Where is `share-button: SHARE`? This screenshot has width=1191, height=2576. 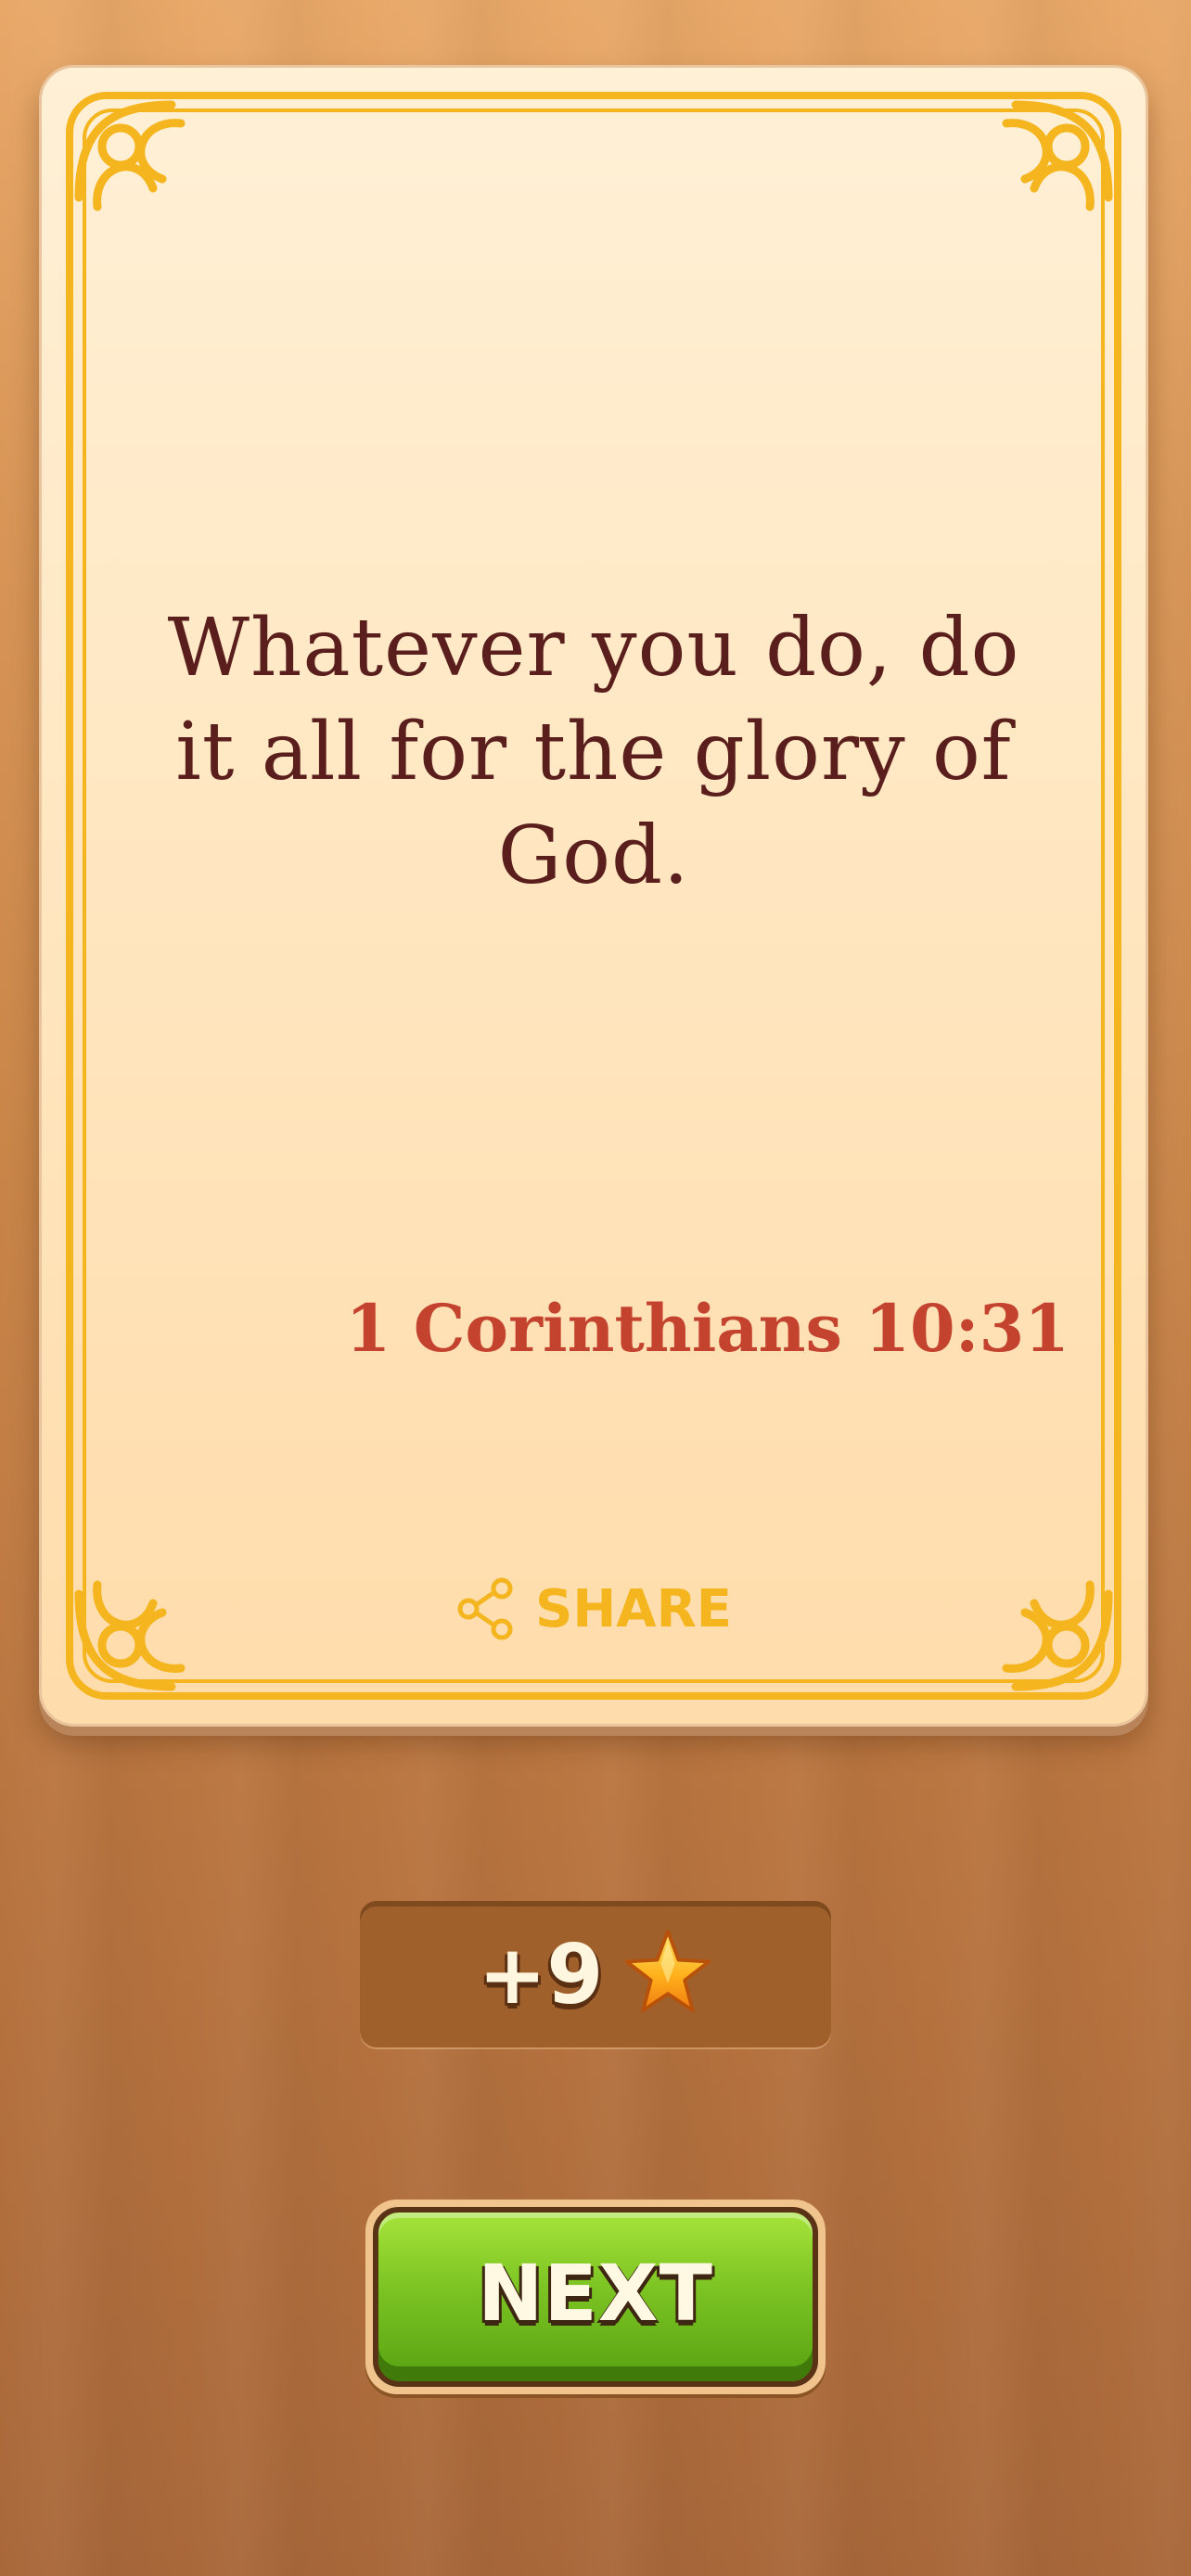
share-button: SHARE is located at coordinates (594, 1608).